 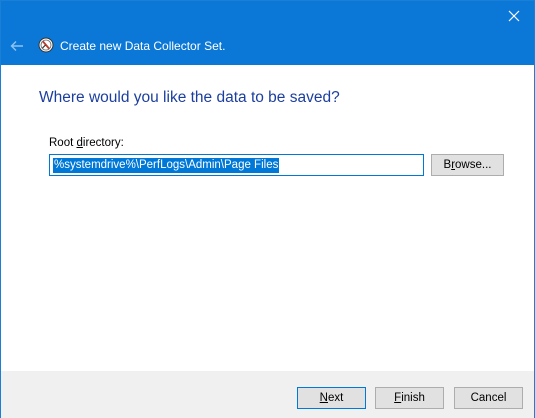 I want to click on next-button: Next, so click(x=331, y=398).